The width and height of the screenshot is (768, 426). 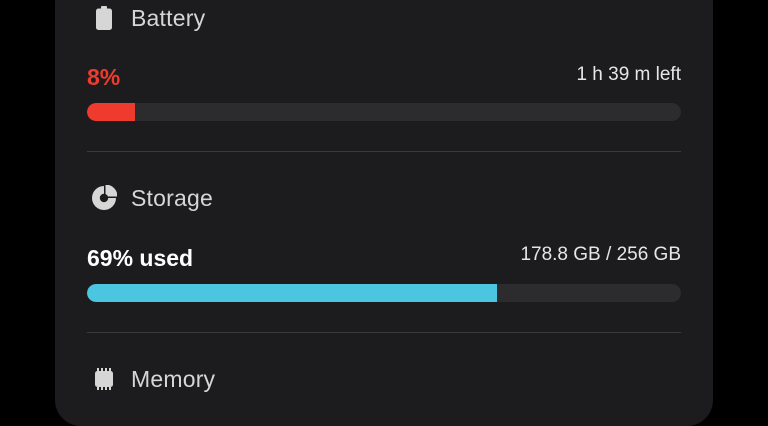 What do you see at coordinates (168, 17) in the screenshot?
I see `battery-title: Battery` at bounding box center [168, 17].